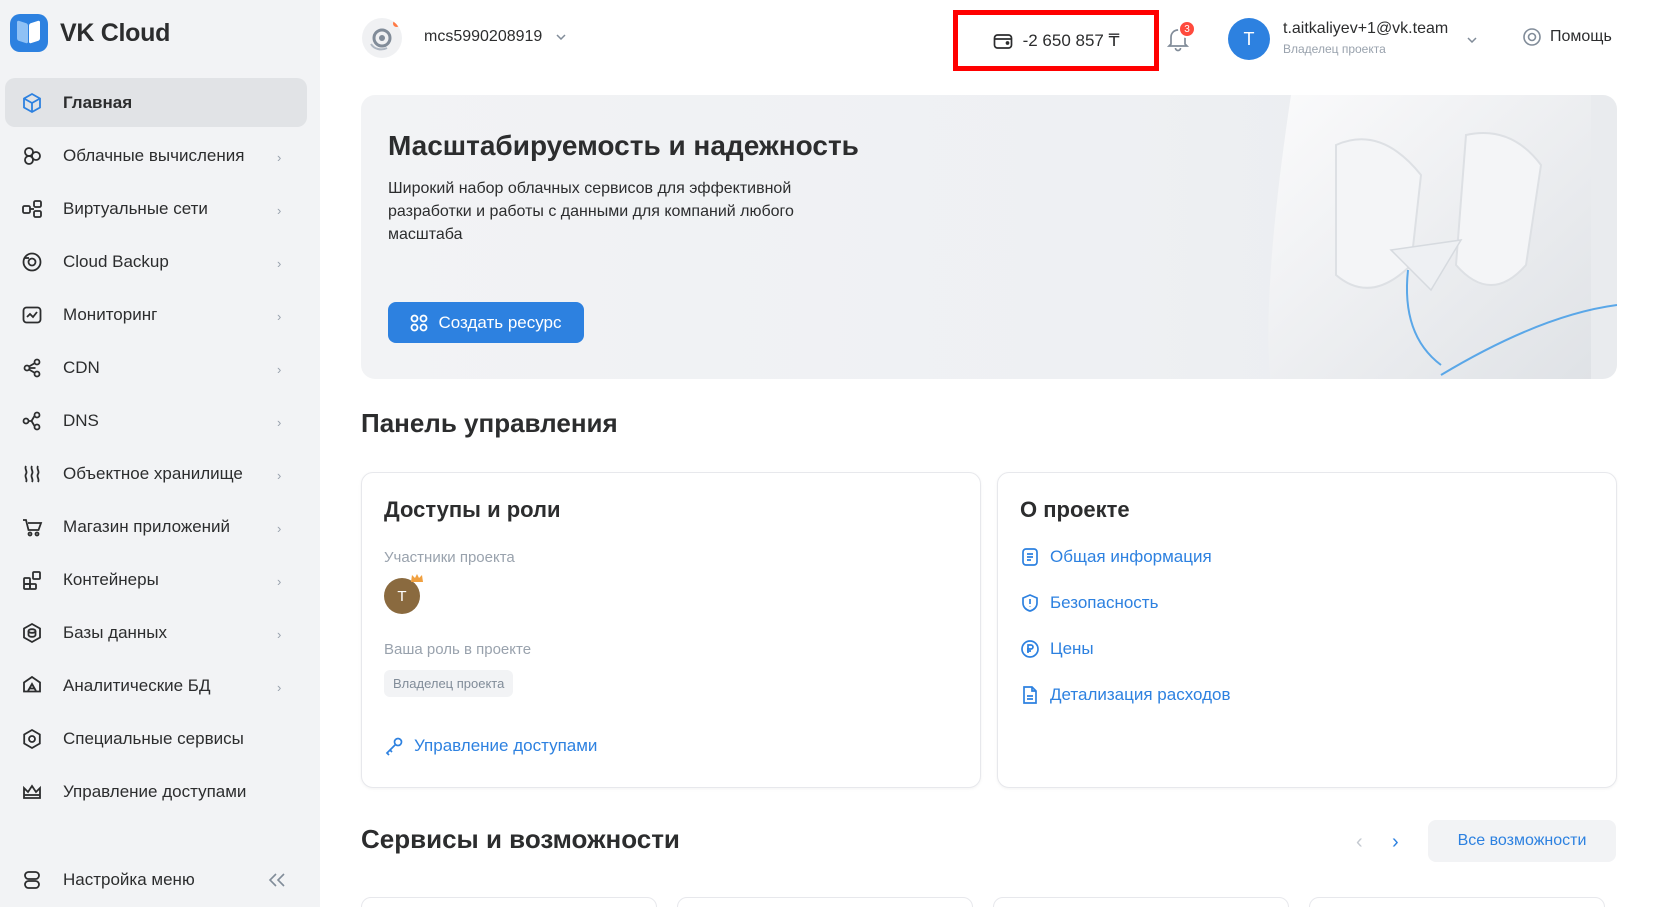 This screenshot has height=907, width=1656. I want to click on brand: VK Cloud, so click(90, 33).